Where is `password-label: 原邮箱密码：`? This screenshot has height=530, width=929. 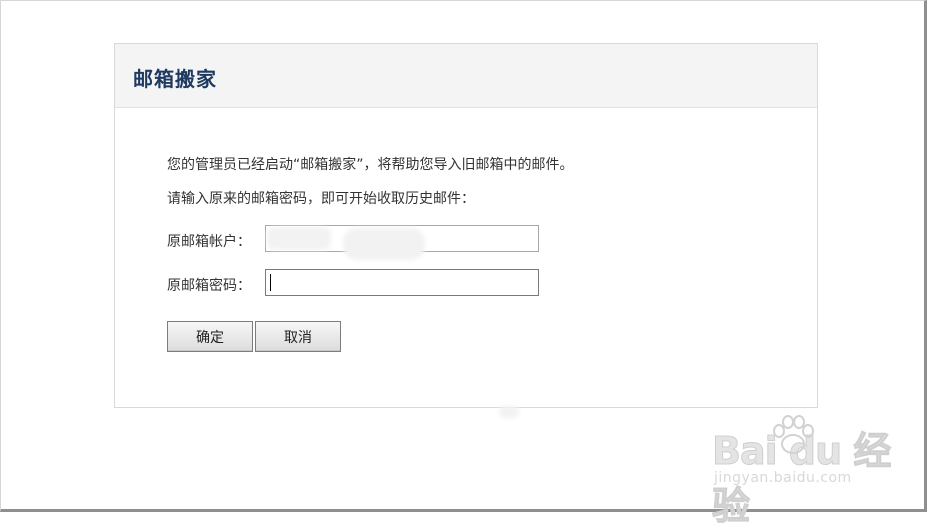
password-label: 原邮箱密码： is located at coordinates (209, 286).